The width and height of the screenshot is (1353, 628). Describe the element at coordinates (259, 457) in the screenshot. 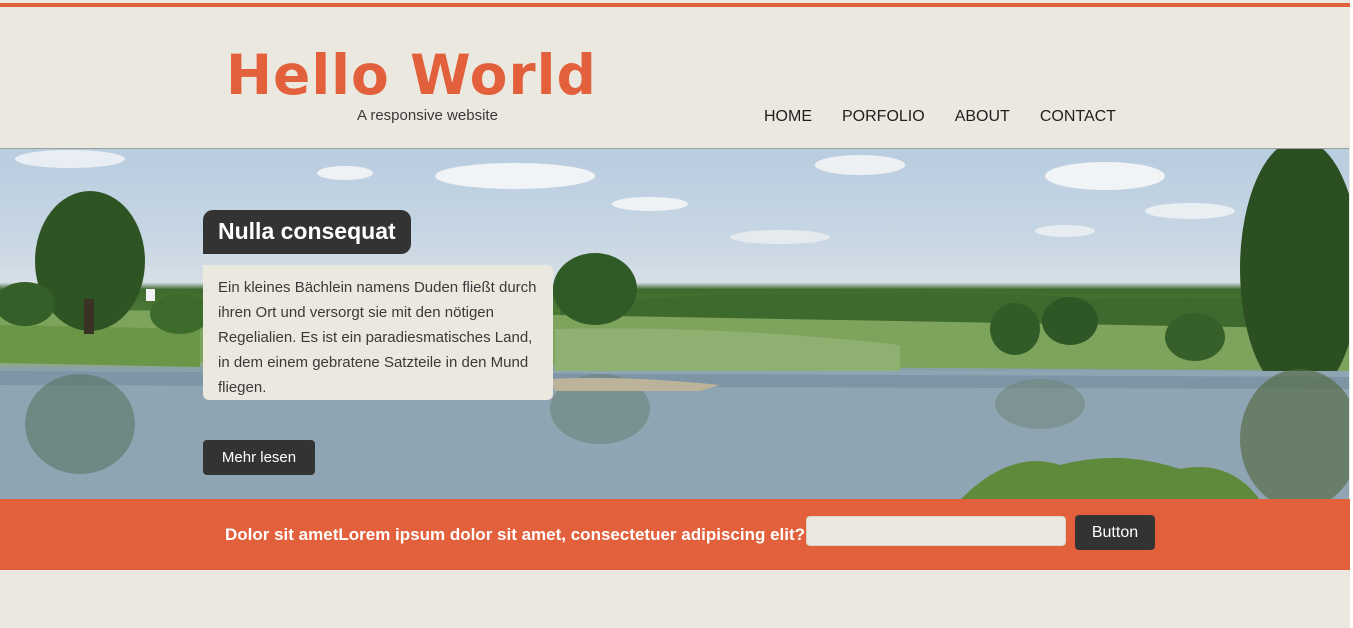

I see `read-more-button: Mehr lesen` at that location.